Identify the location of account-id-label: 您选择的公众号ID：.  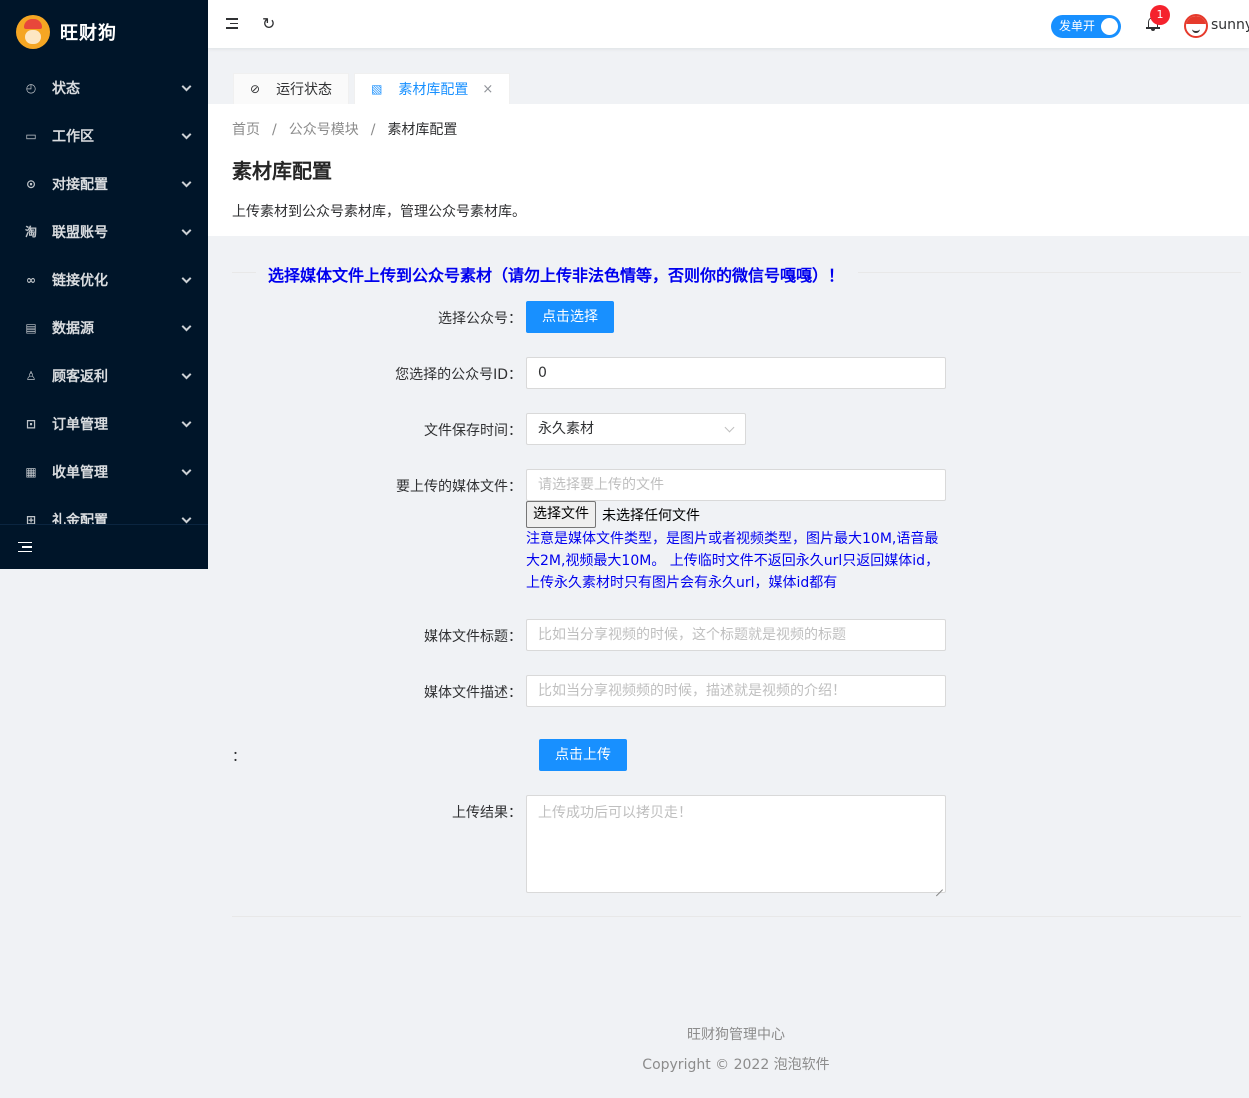
(458, 375).